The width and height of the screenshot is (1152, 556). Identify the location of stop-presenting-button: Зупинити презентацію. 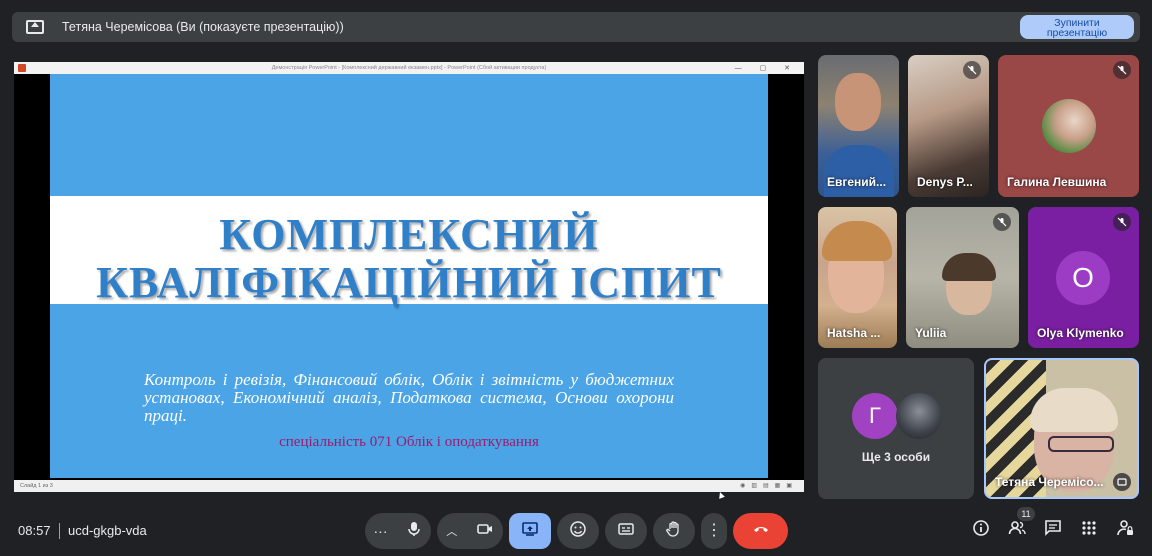
(1077, 27).